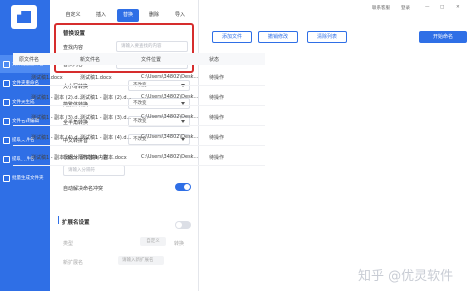  Describe the element at coordinates (406, 276) in the screenshot. I see `watermark: 知乎 @优灵软件` at that location.